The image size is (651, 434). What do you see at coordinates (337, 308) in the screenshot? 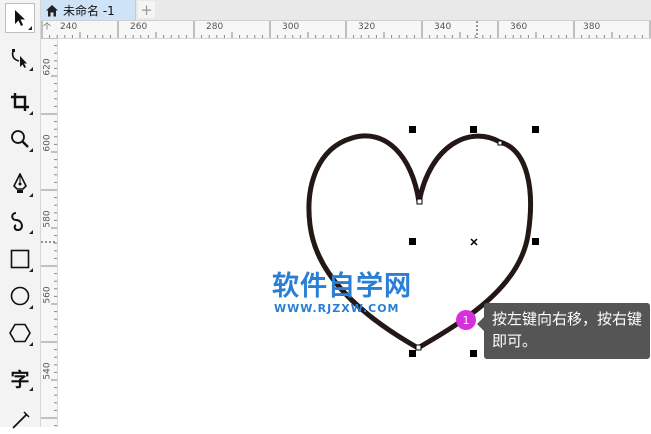
I see `watermark-url: WWW.RJZXW.COM` at bounding box center [337, 308].